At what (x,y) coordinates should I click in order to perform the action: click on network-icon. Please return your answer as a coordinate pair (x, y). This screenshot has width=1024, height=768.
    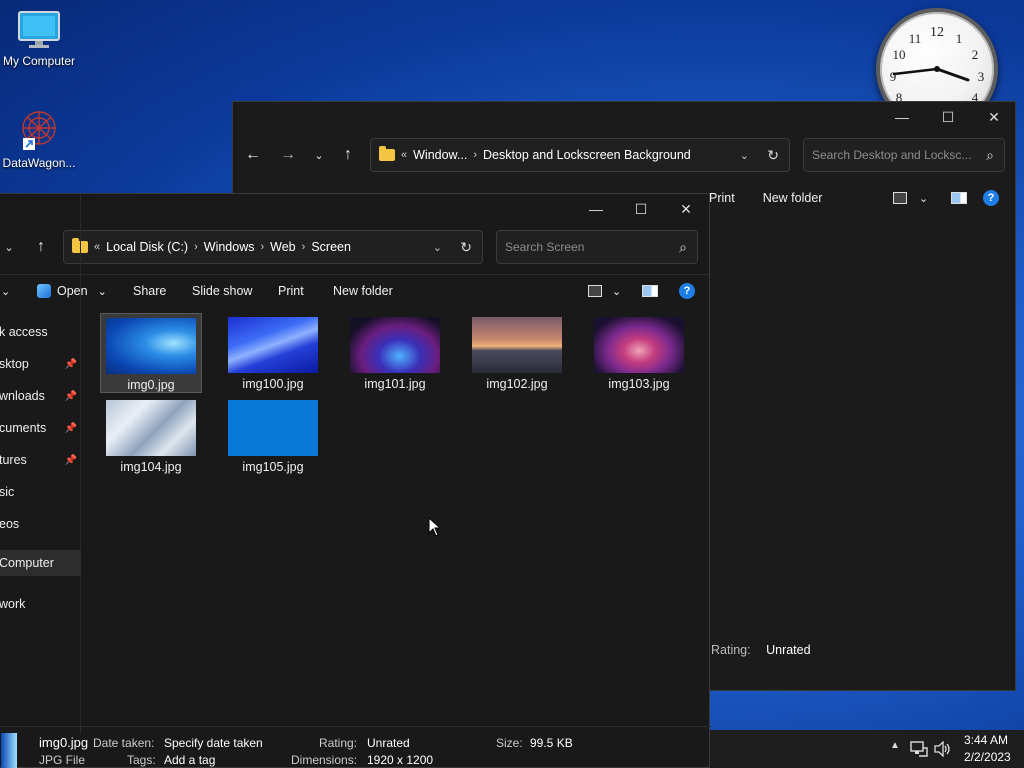
    Looking at the image, I should click on (919, 749).